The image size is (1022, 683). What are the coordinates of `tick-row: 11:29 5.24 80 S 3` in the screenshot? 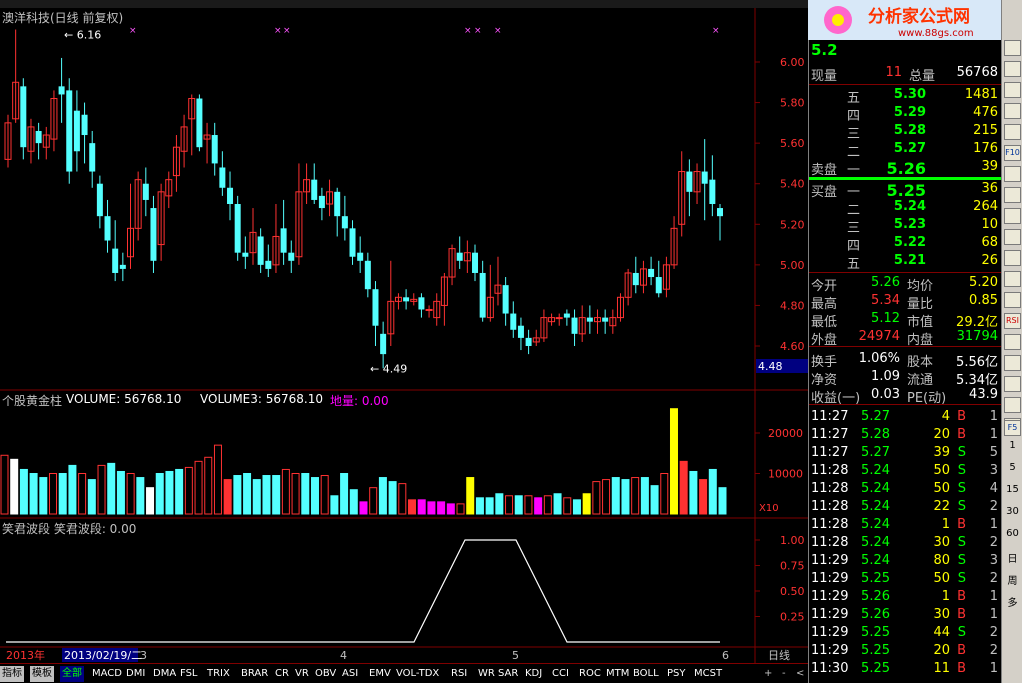 It's located at (905, 561).